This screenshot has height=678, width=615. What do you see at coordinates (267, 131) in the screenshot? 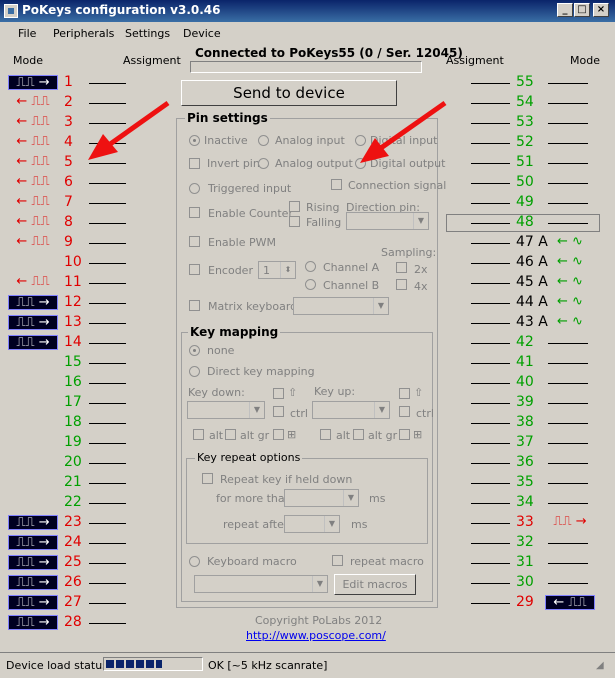
I see `annotation-arrows` at bounding box center [267, 131].